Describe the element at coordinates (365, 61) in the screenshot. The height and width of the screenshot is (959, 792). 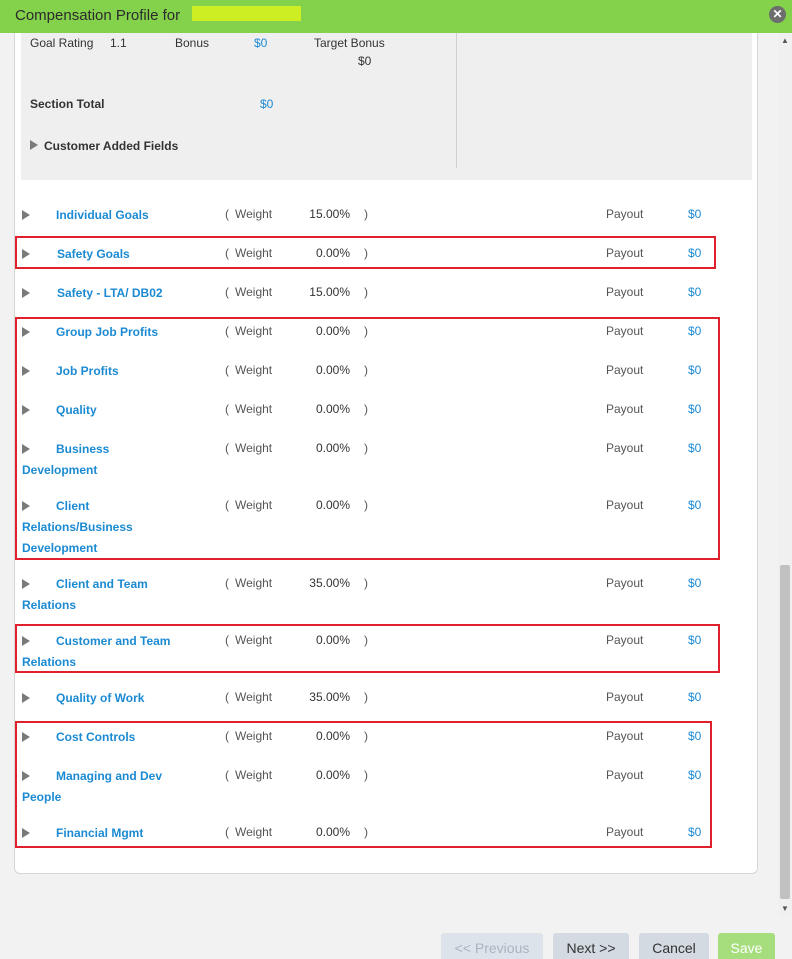
I see `target-bonus-value: $0` at that location.